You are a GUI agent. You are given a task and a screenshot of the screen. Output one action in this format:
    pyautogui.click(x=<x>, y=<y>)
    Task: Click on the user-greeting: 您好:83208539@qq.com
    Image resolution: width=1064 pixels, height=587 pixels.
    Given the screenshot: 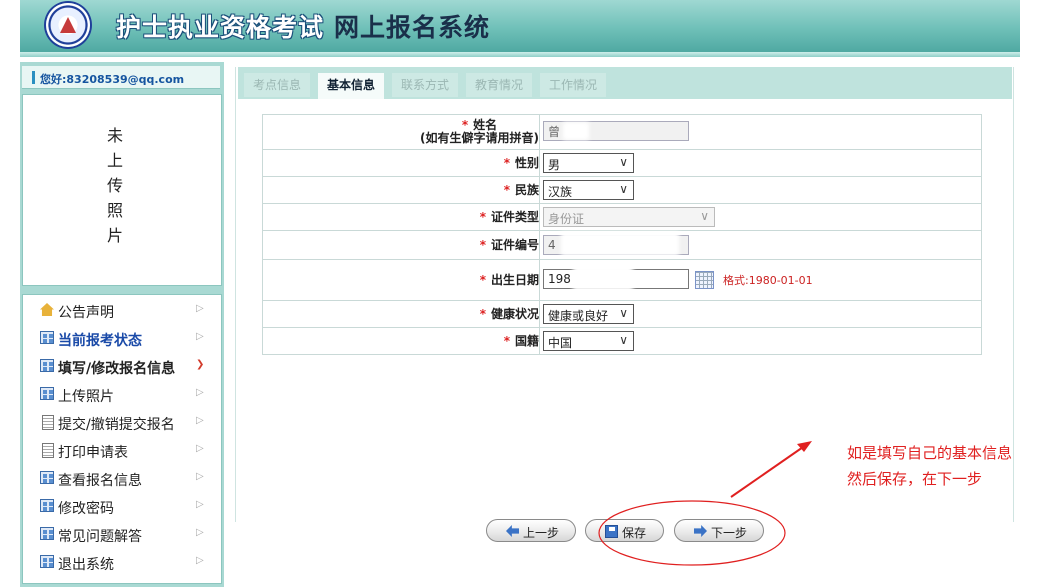 What is the action you would take?
    pyautogui.click(x=112, y=79)
    